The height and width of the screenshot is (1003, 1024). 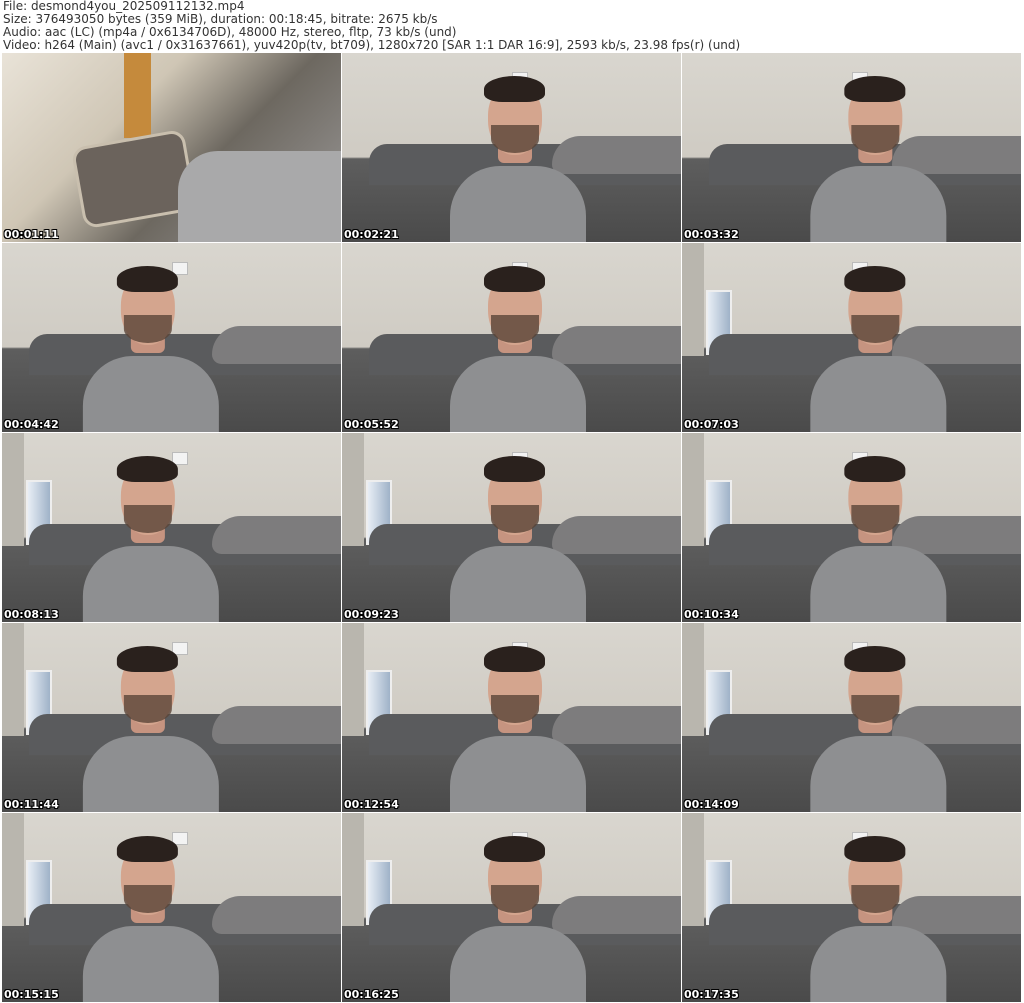 What do you see at coordinates (371, 424) in the screenshot?
I see `thumbnail-timestamp: 00:05:52` at bounding box center [371, 424].